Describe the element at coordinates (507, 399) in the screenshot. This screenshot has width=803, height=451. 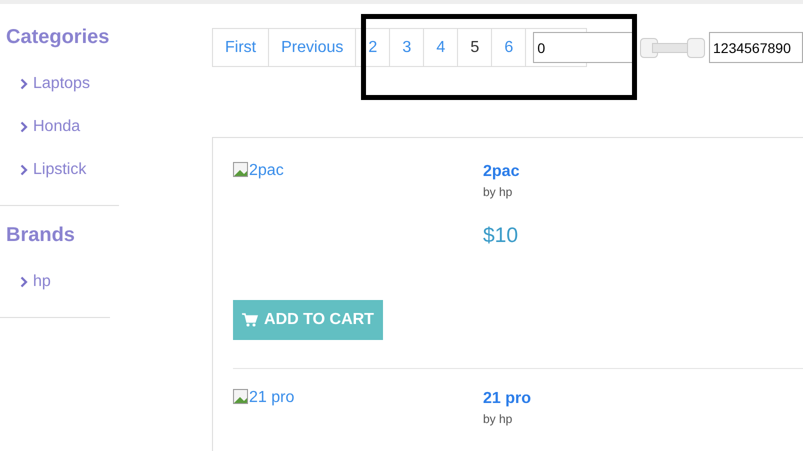
I see `product-title: 21 pro` at that location.